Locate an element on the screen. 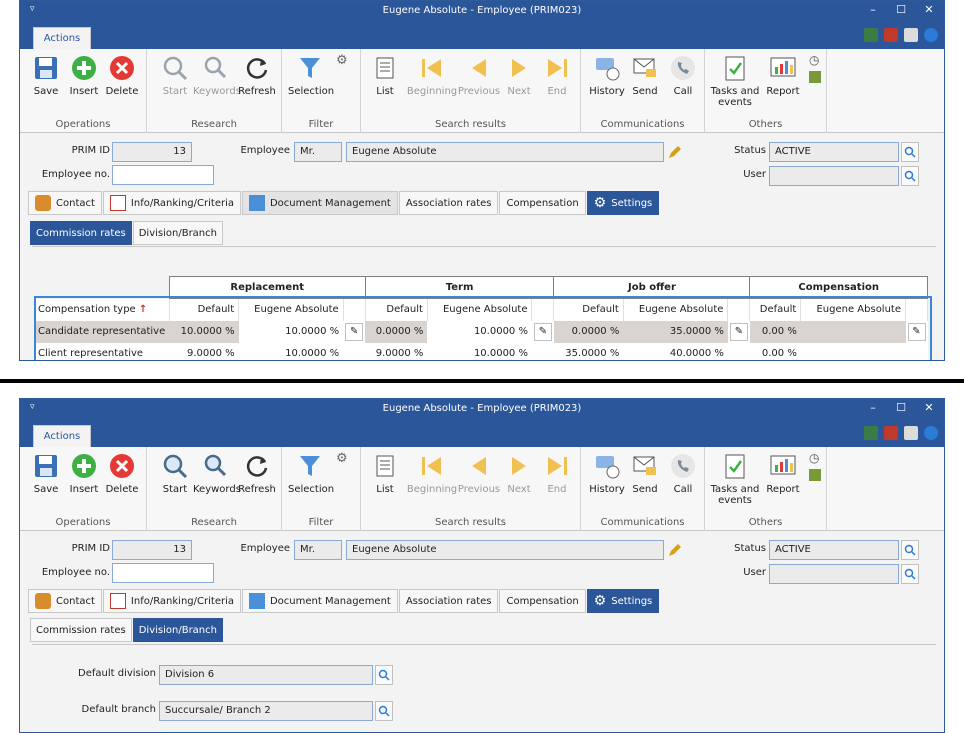 The width and height of the screenshot is (964, 733). default-division-label: Default division is located at coordinates (117, 673).